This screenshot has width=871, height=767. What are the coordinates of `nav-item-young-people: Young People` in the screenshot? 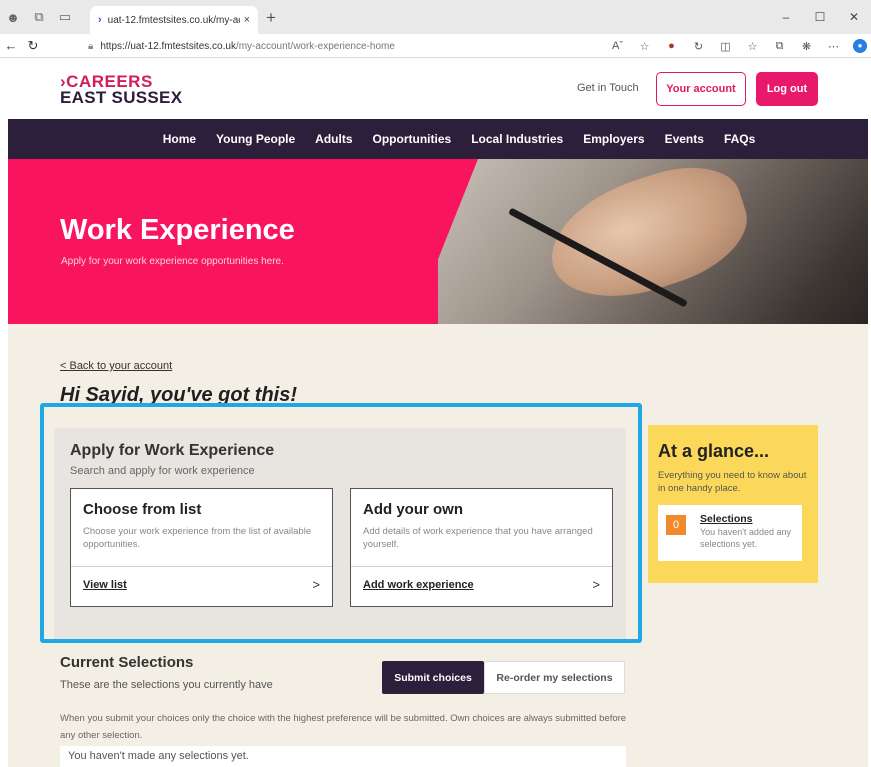 It's located at (255, 139).